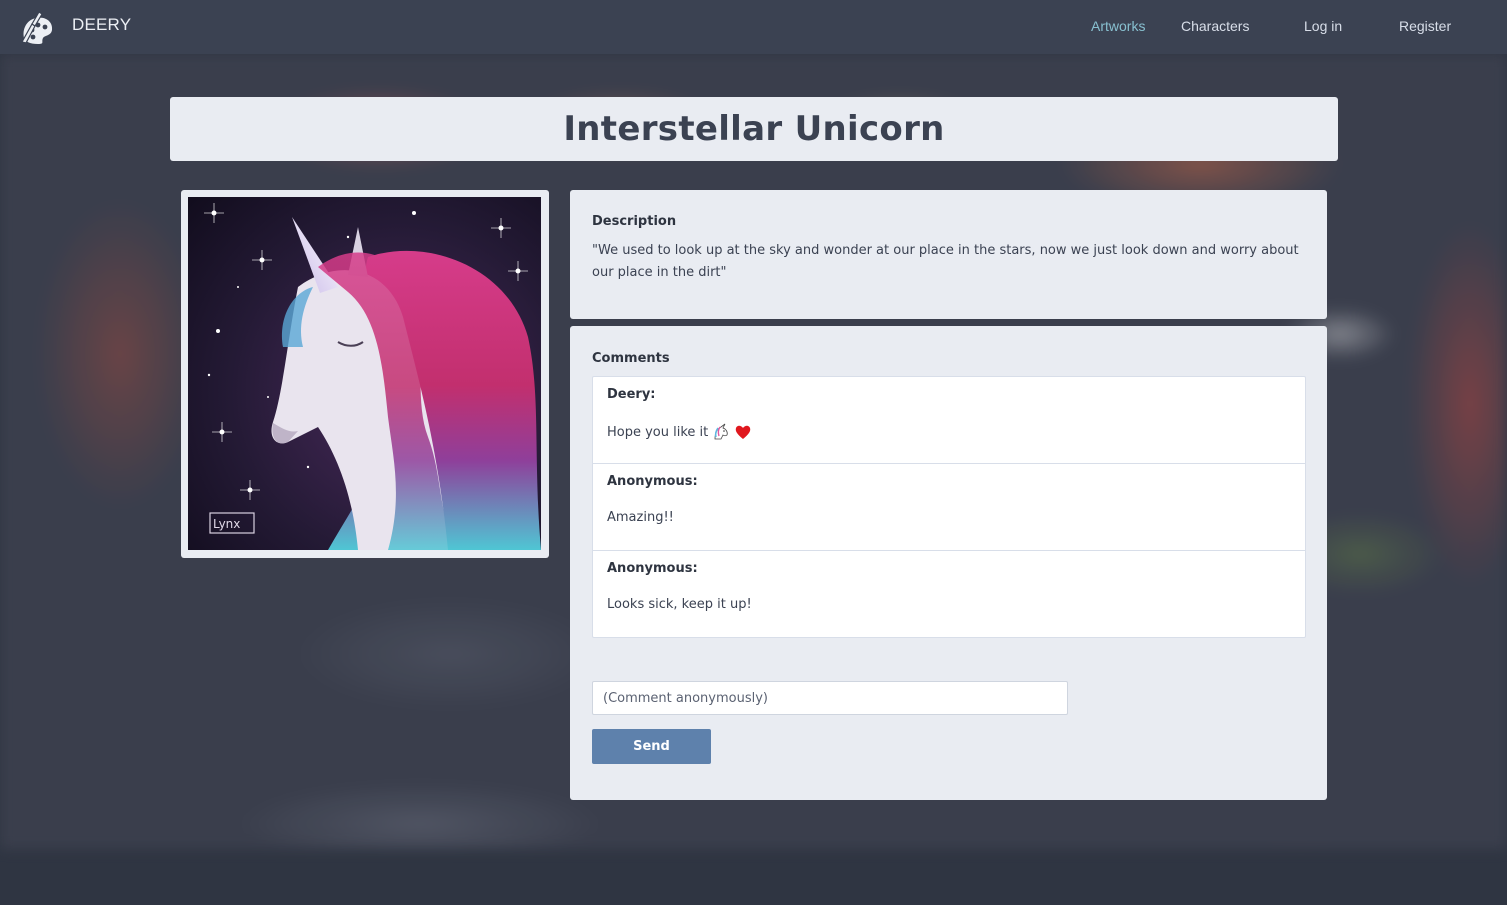  What do you see at coordinates (631, 358) in the screenshot?
I see `comments-heading: Comments` at bounding box center [631, 358].